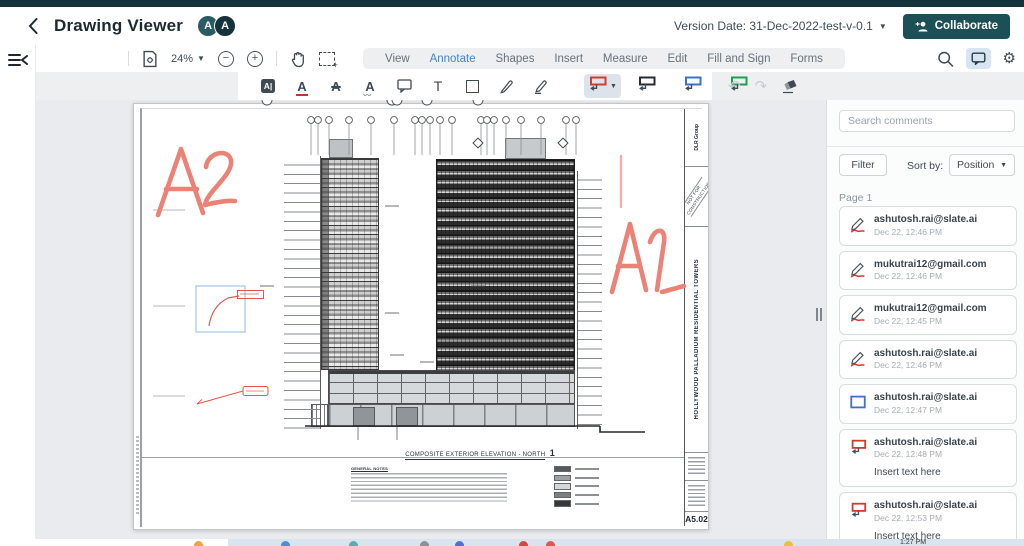 This screenshot has width=1024, height=546. I want to click on tab-measure: Measure, so click(625, 59).